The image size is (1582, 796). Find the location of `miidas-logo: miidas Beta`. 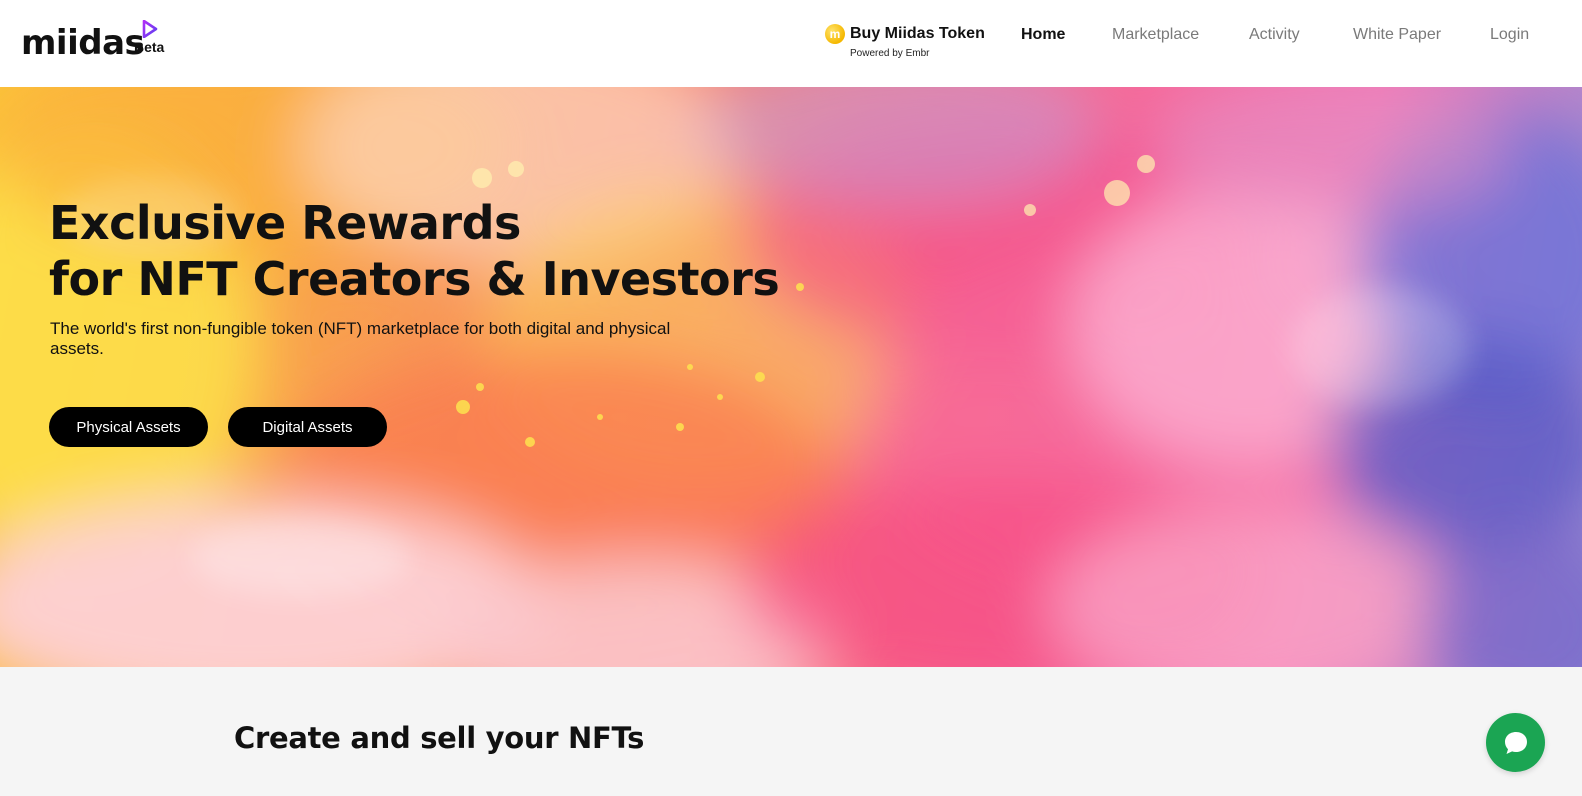

miidas-logo: miidas Beta is located at coordinates (101, 40).